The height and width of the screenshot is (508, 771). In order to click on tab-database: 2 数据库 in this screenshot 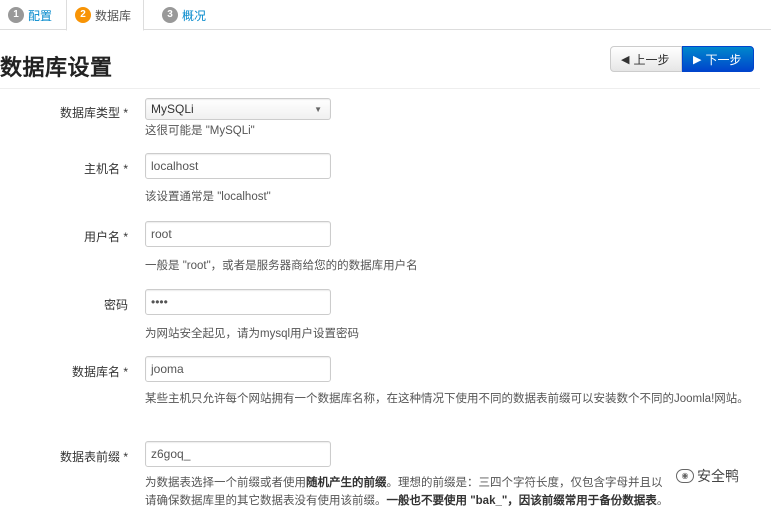, I will do `click(105, 15)`.